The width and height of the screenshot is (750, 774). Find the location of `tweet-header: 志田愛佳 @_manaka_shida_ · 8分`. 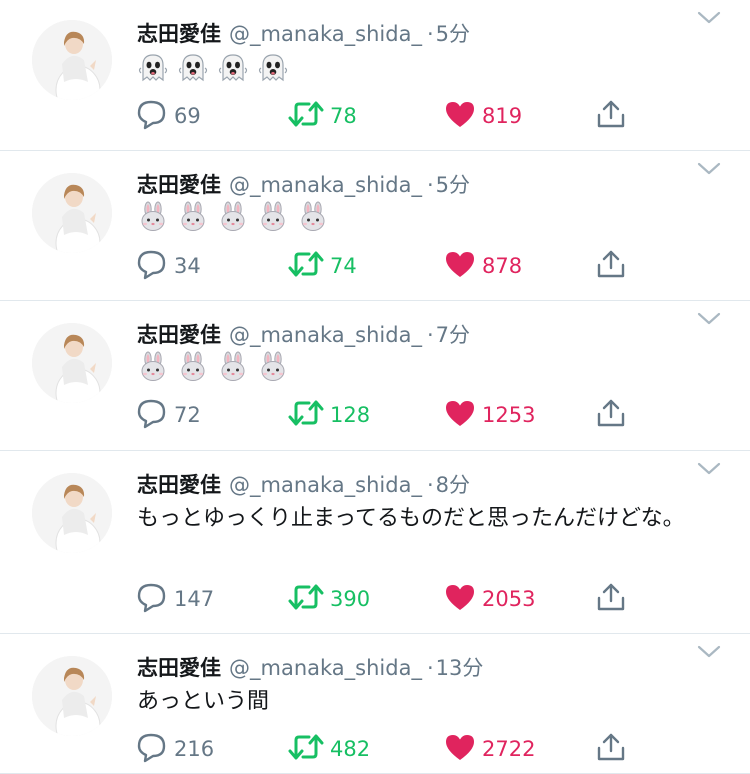

tweet-header: 志田愛佳 @_manaka_shida_ · 8分 is located at coordinates (303, 484).